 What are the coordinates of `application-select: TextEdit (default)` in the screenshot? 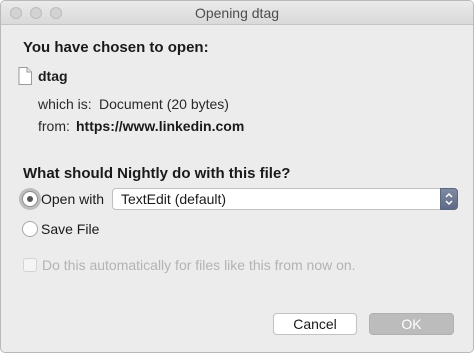 It's located at (285, 199).